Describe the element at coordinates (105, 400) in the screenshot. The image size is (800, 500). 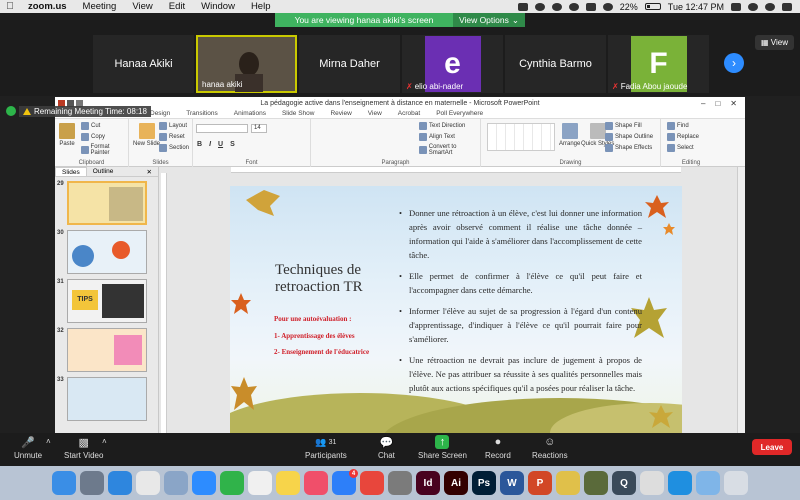
I see `slide-thumbnail: 33` at that location.